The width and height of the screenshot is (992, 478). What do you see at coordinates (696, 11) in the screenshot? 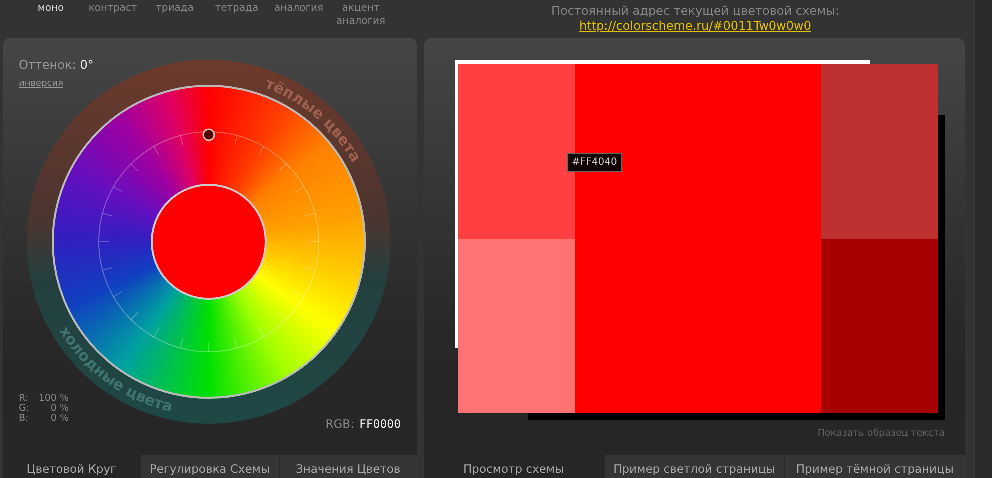
I see `scheme-url-caption: Постоянный адрес текущей цветовой схемы:` at bounding box center [696, 11].